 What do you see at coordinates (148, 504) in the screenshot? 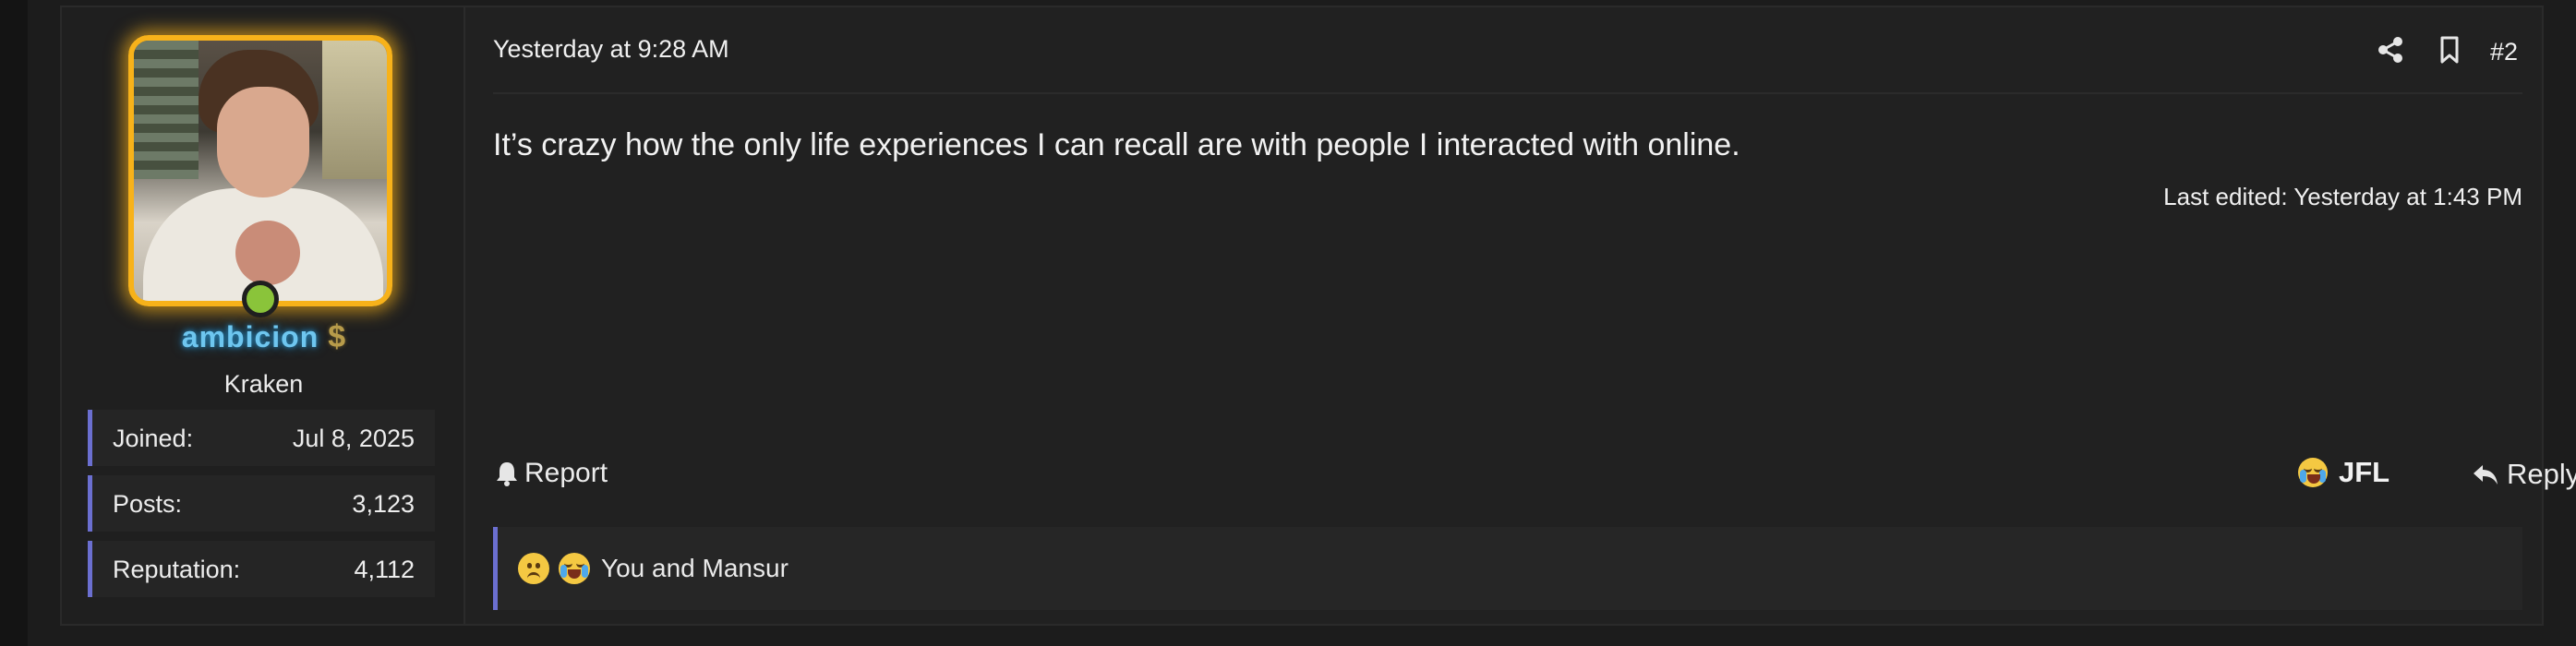
I see `stat-label: Posts:` at bounding box center [148, 504].